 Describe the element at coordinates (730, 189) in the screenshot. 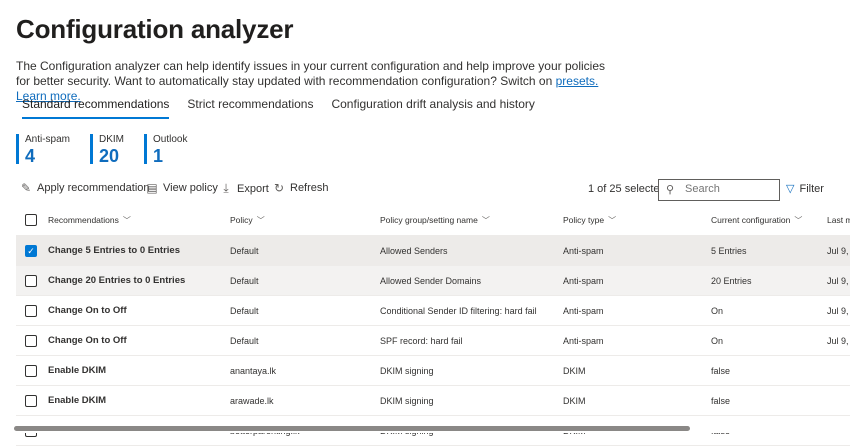

I see `search-input` at that location.